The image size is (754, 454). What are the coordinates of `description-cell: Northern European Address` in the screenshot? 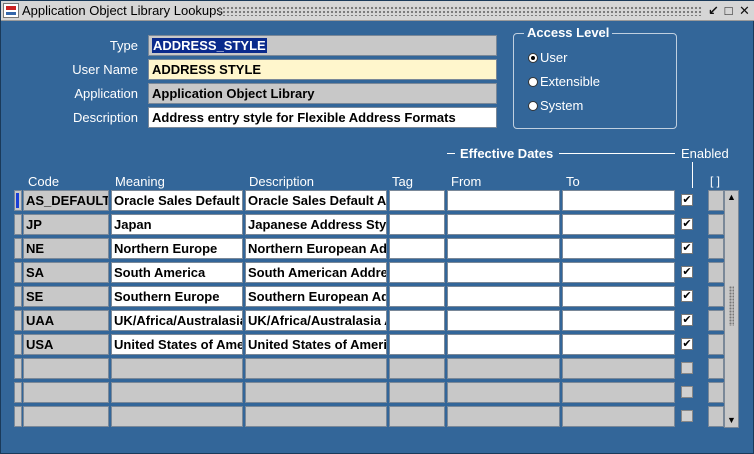 It's located at (316, 248).